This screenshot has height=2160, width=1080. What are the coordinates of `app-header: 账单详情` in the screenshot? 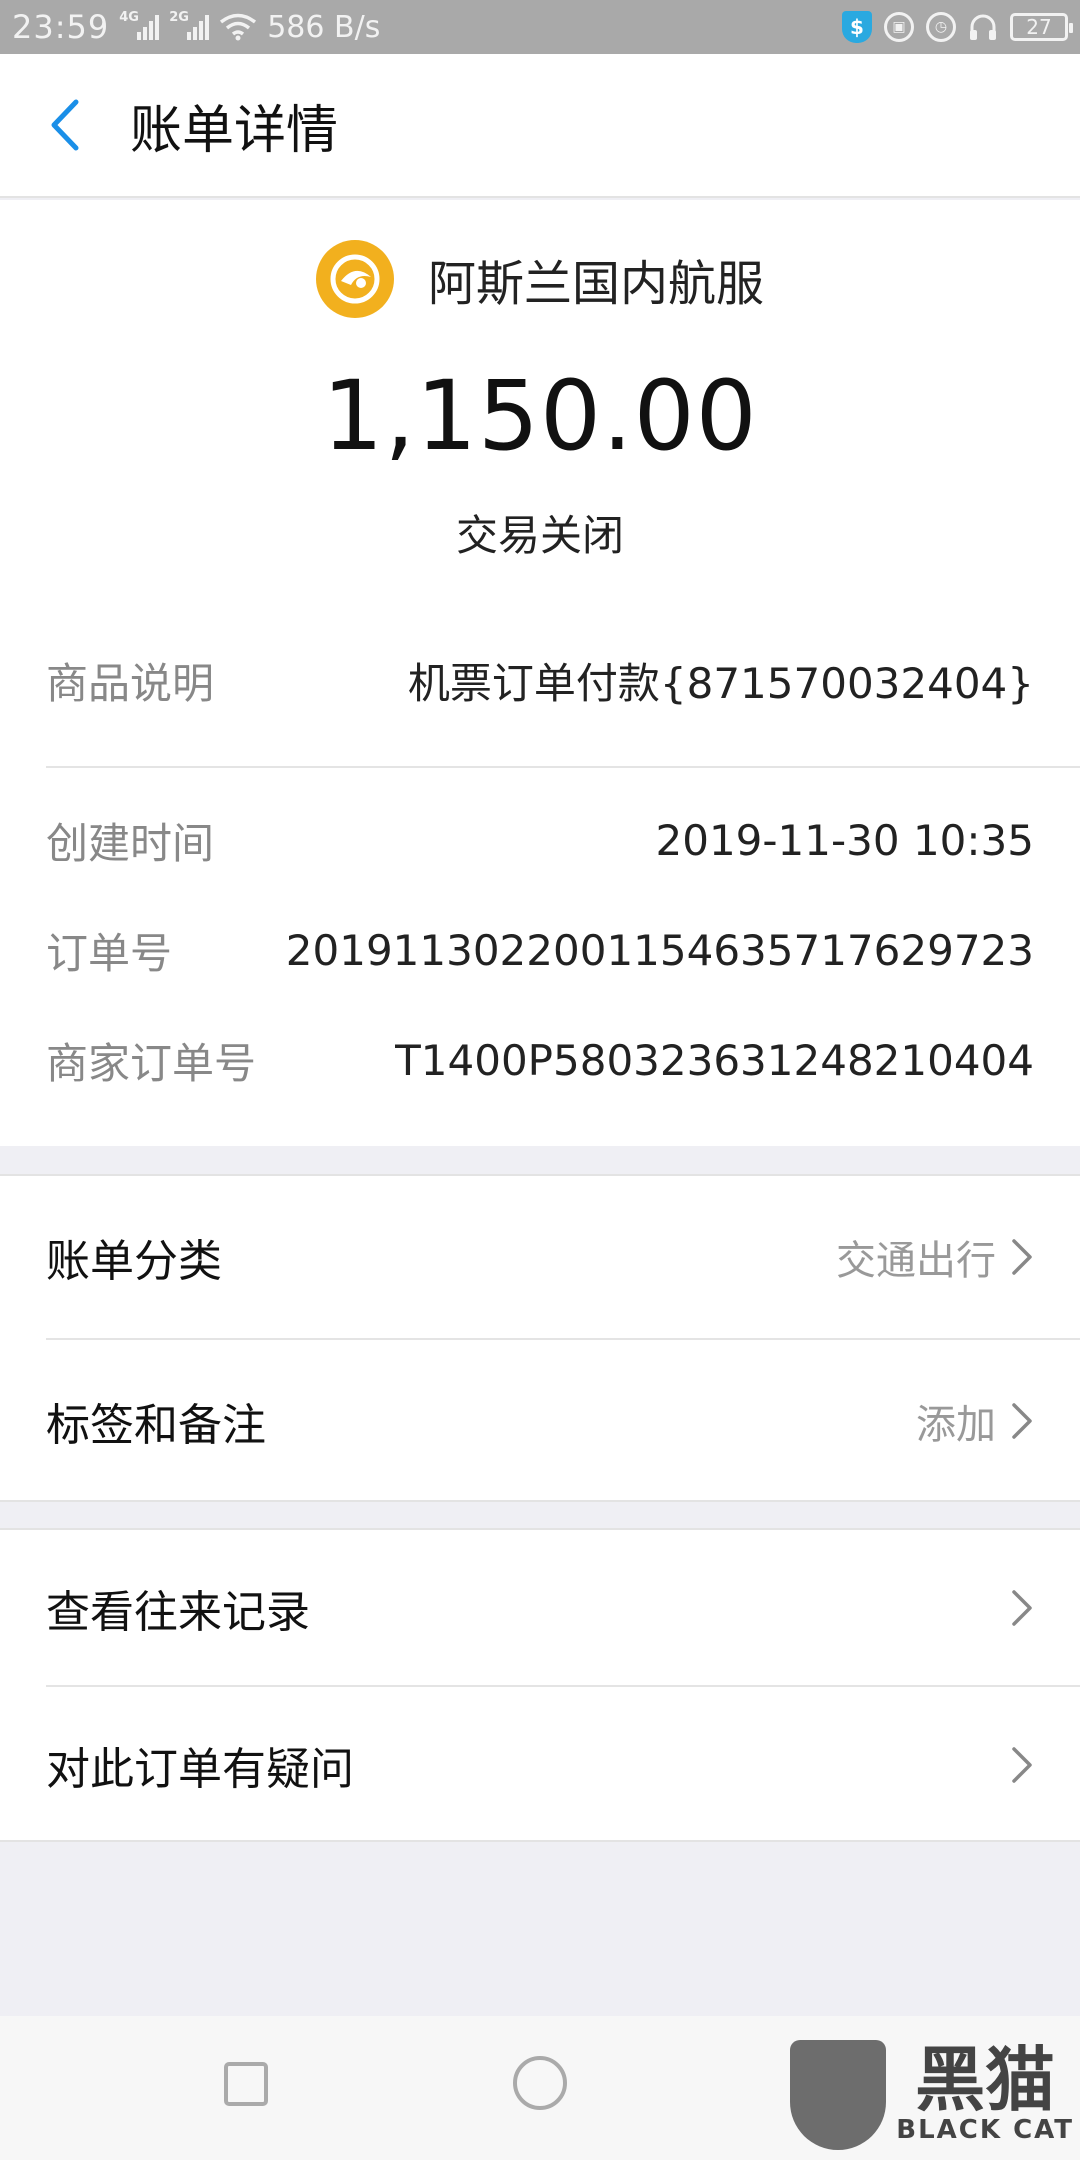 It's located at (540, 126).